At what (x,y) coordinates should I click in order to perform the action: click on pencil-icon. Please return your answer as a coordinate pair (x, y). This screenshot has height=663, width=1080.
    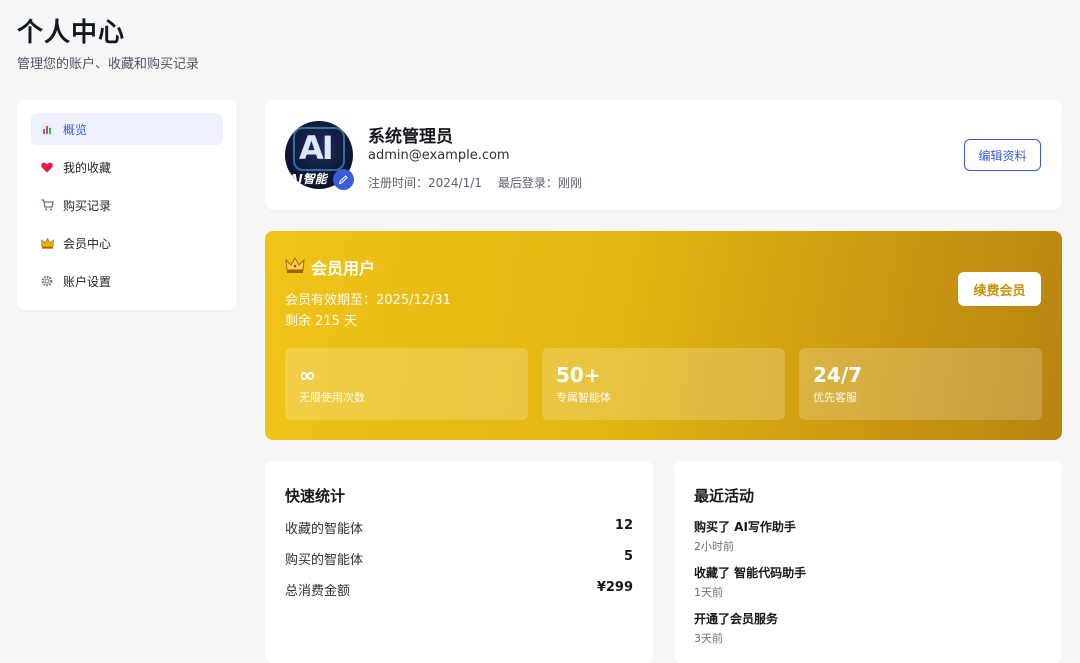
    Looking at the image, I should click on (343, 179).